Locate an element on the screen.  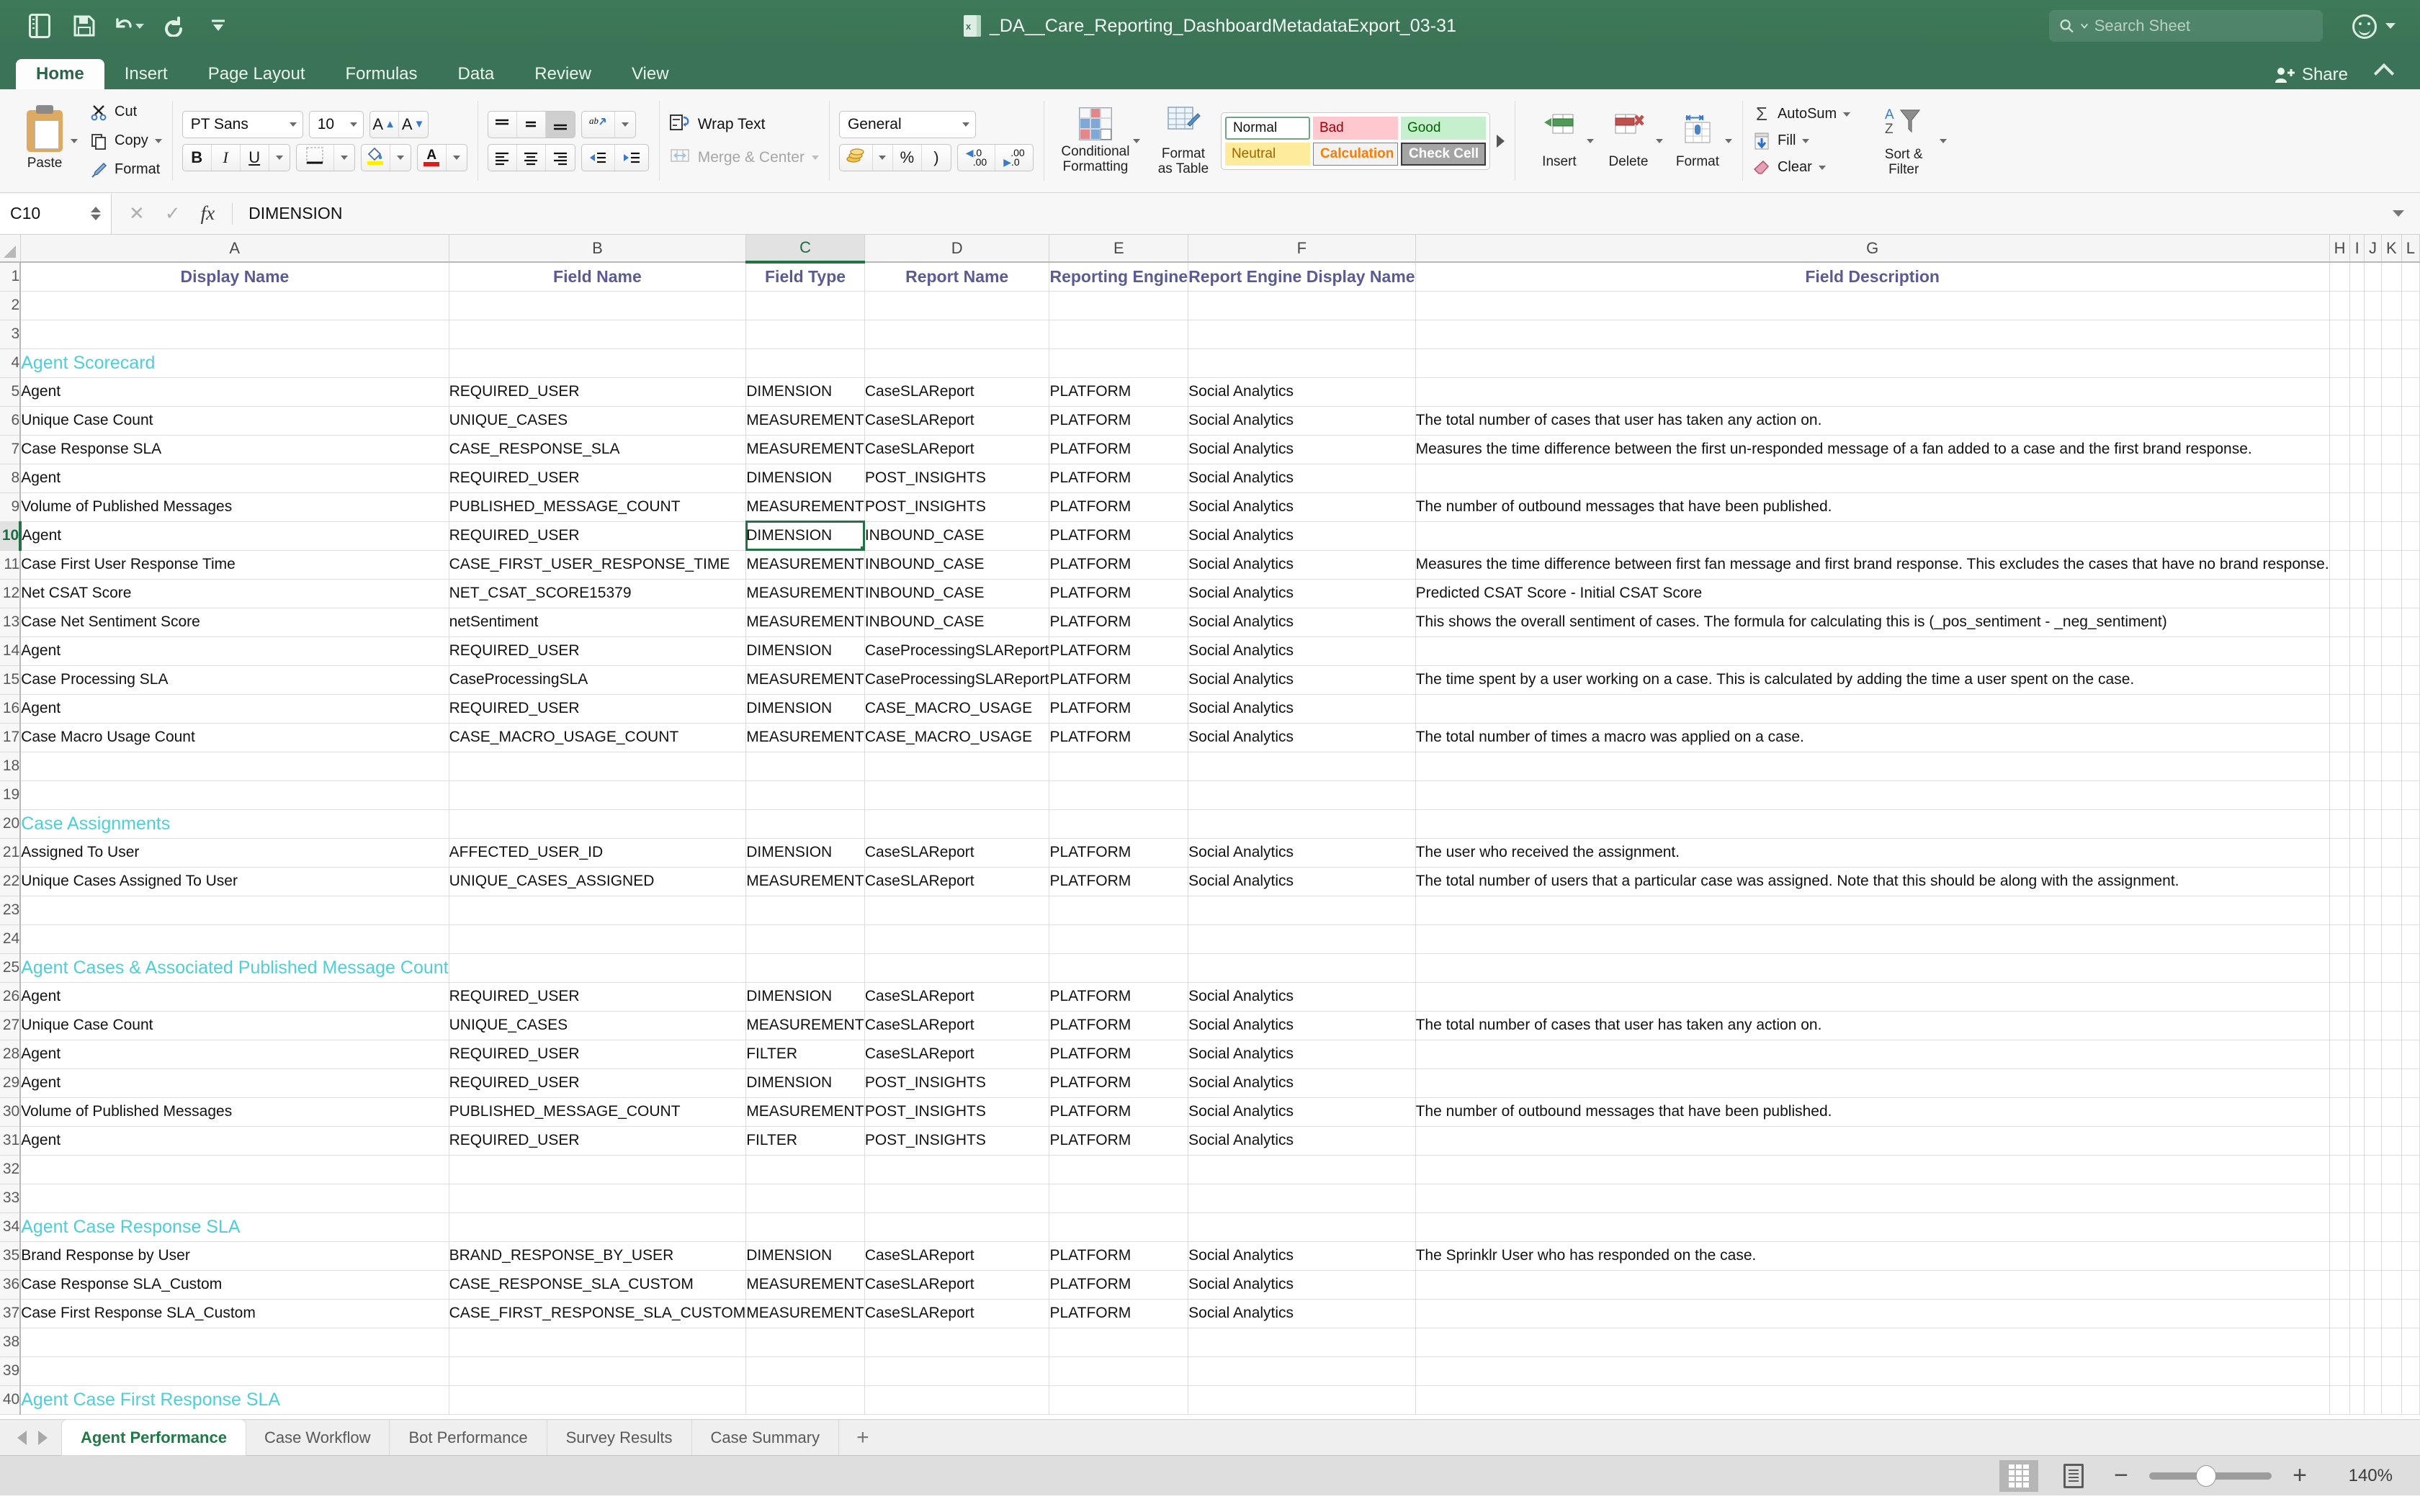
grid-cell: Case Response SLA is located at coordinates (234, 449).